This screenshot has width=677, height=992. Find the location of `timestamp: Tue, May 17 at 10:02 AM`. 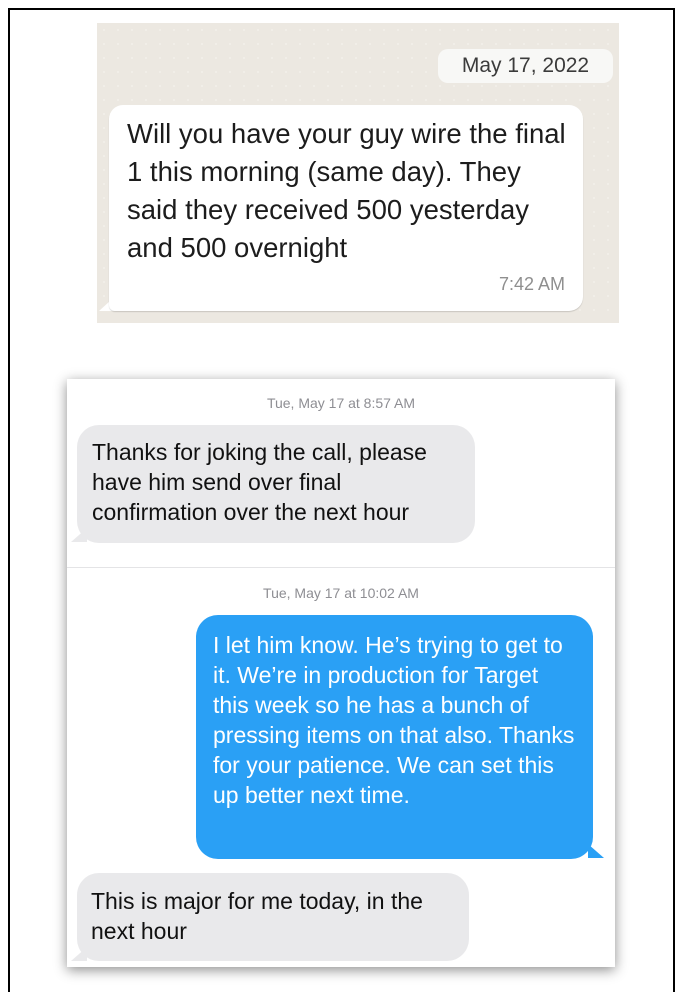

timestamp: Tue, May 17 at 10:02 AM is located at coordinates (341, 593).